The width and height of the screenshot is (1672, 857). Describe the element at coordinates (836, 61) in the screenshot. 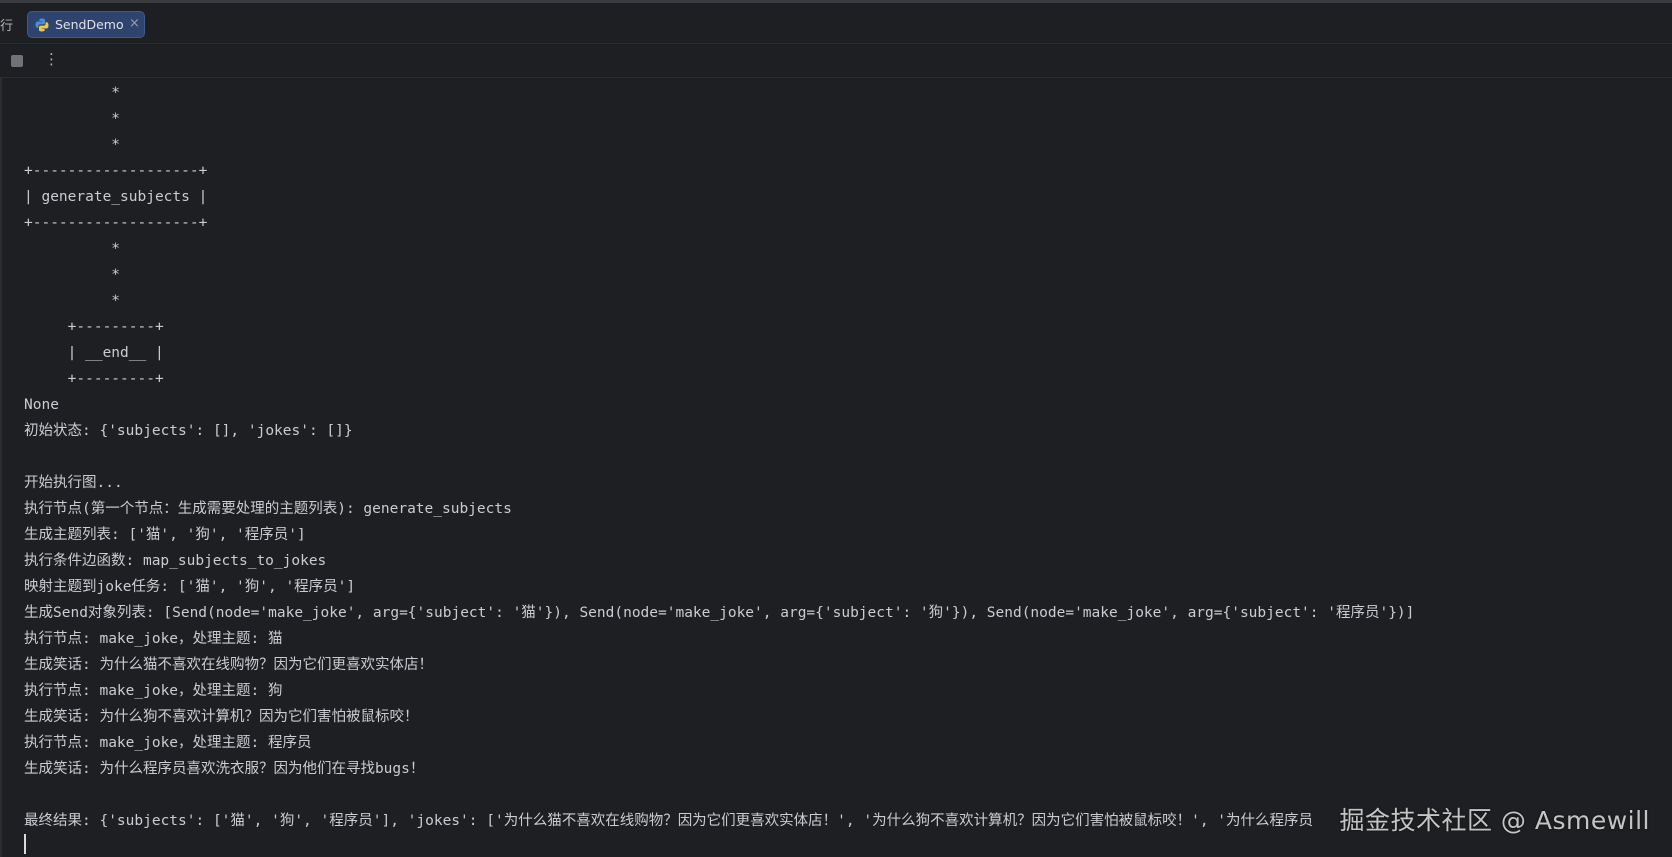

I see `run-toolbar: ⋮` at that location.